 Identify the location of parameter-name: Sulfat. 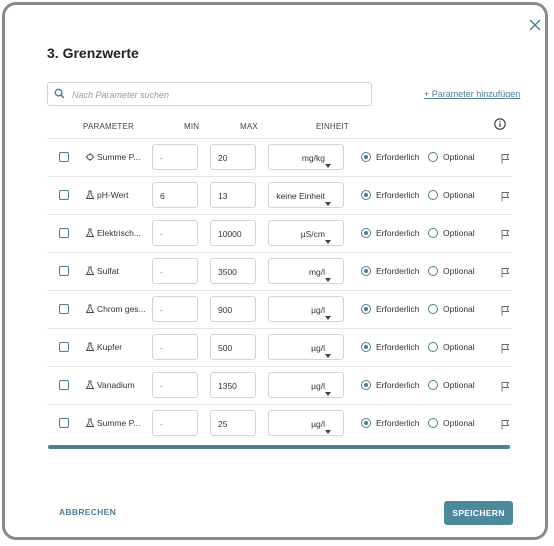
(102, 271).